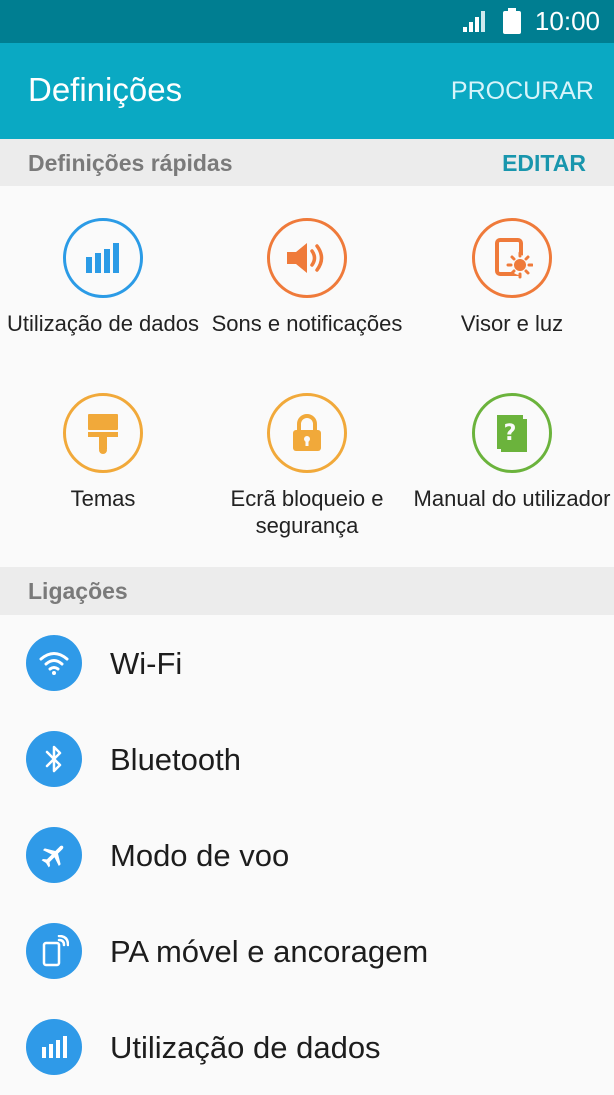 The width and height of the screenshot is (614, 1095). Describe the element at coordinates (175, 759) in the screenshot. I see `list-item-label: Bluetooth` at that location.